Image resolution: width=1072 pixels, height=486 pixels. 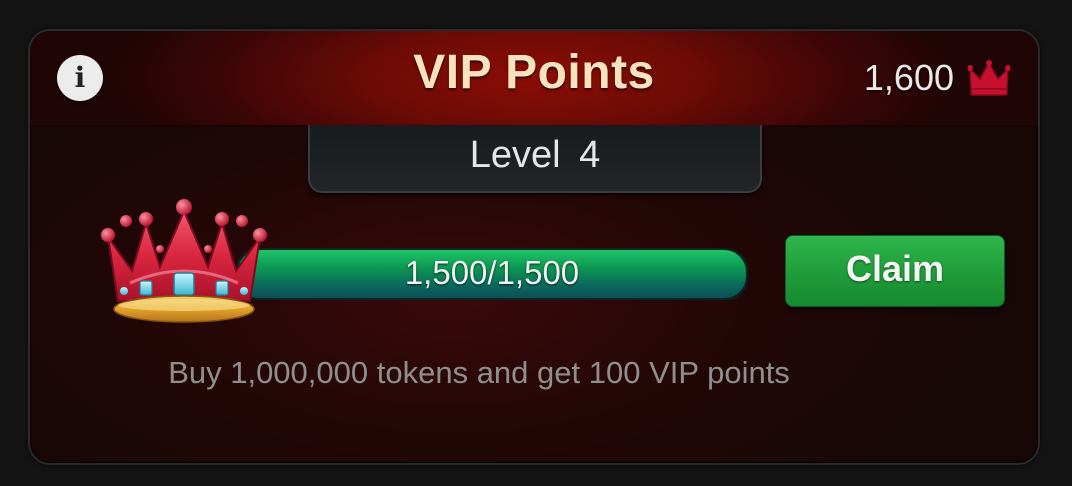 I want to click on crown-icon, so click(x=989, y=78).